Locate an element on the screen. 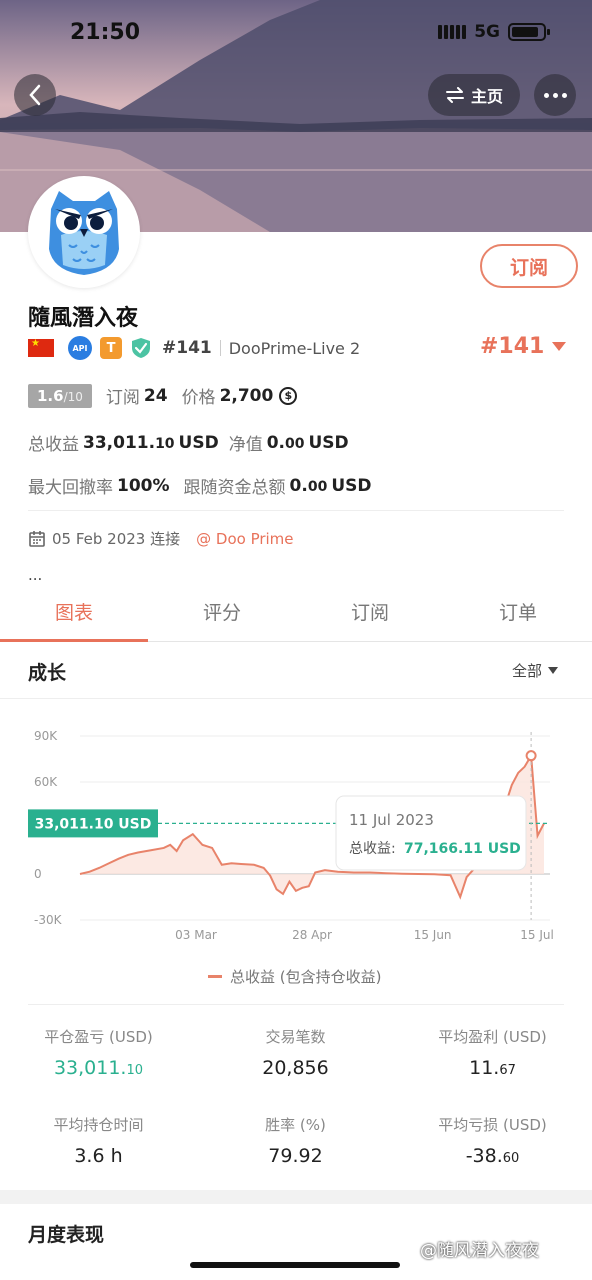  drawdown-label: 最大回撤率 is located at coordinates (70, 488).